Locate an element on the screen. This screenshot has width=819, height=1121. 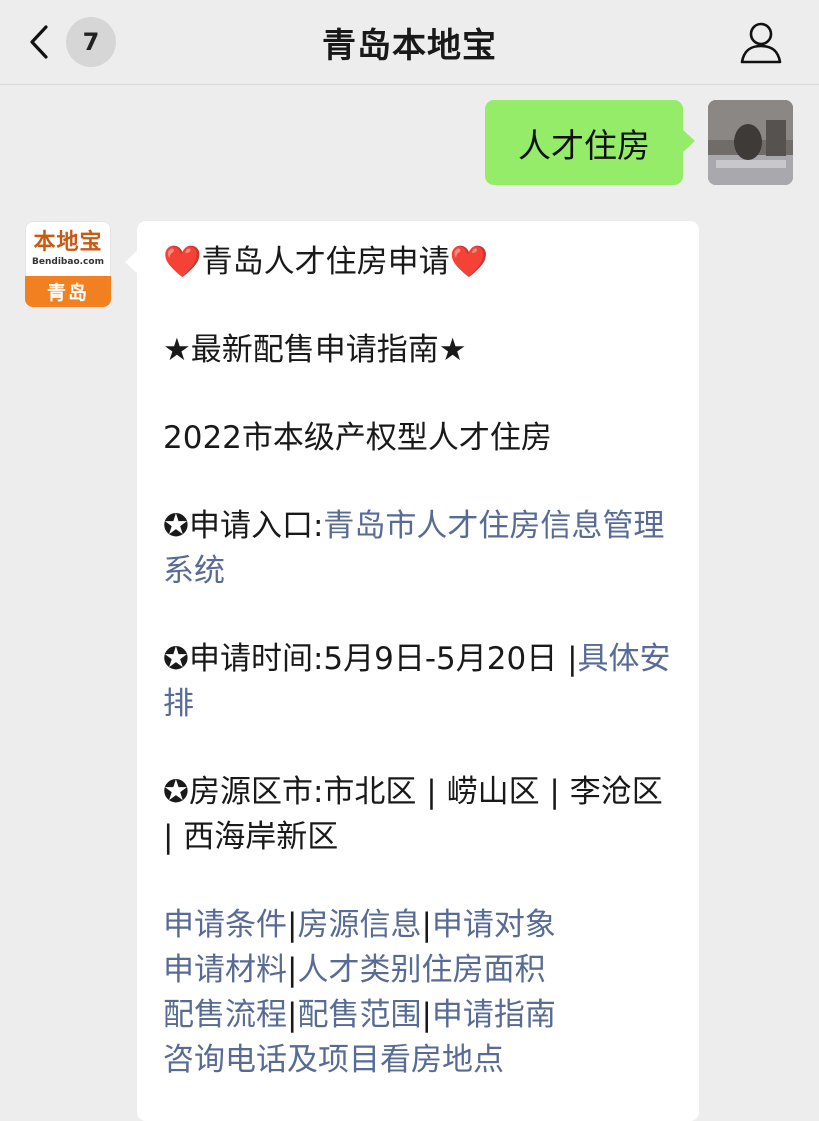
back-button: 7 is located at coordinates (78, 42).